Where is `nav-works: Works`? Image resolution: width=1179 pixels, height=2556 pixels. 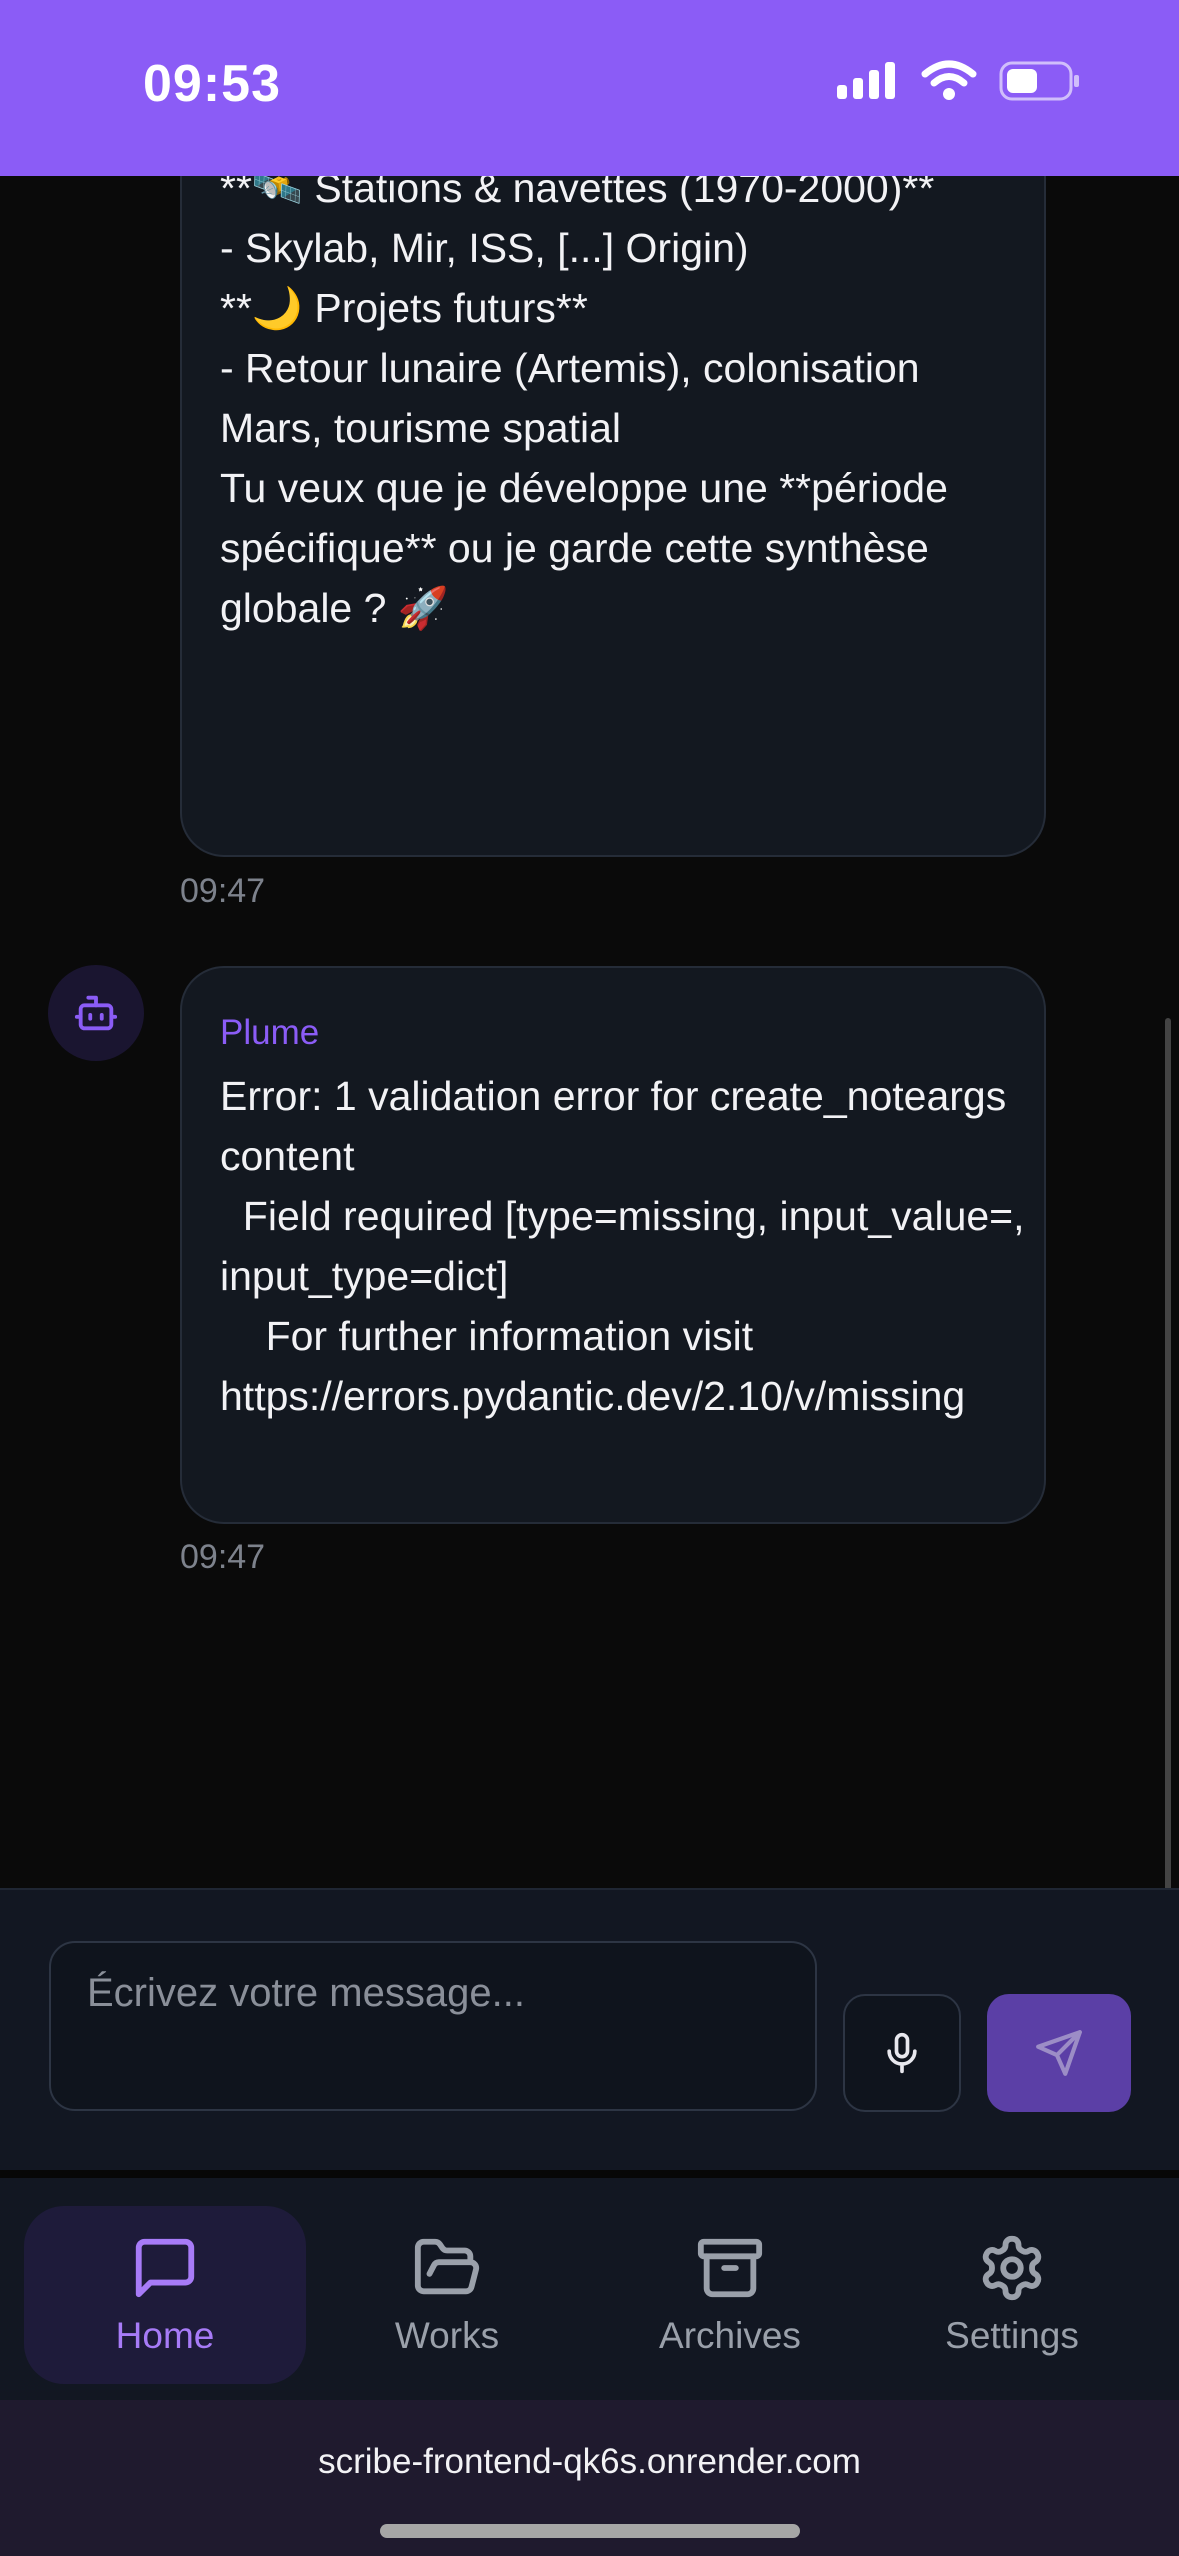
nav-works: Works is located at coordinates (447, 2295).